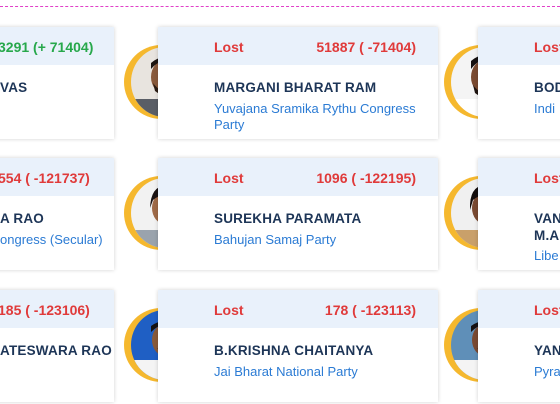  Describe the element at coordinates (56, 350) in the screenshot. I see `candidate-name: ATESWARA RAO` at that location.